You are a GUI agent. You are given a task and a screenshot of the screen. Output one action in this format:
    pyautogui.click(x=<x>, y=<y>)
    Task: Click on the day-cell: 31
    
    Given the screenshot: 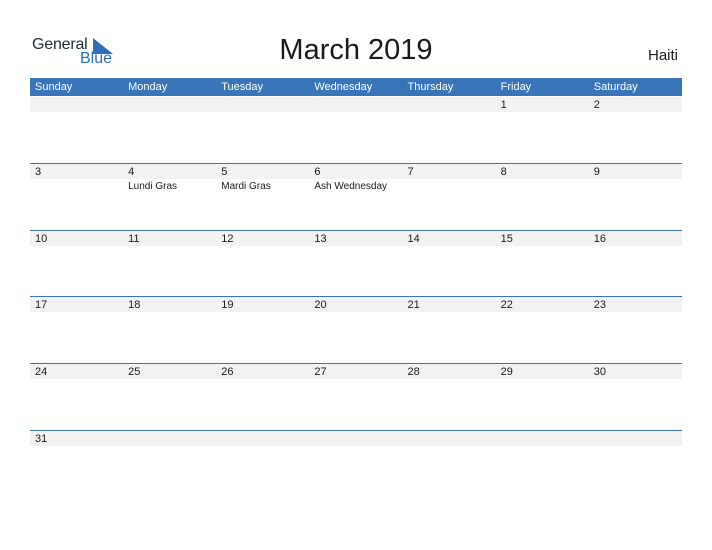 What is the action you would take?
    pyautogui.click(x=76, y=463)
    